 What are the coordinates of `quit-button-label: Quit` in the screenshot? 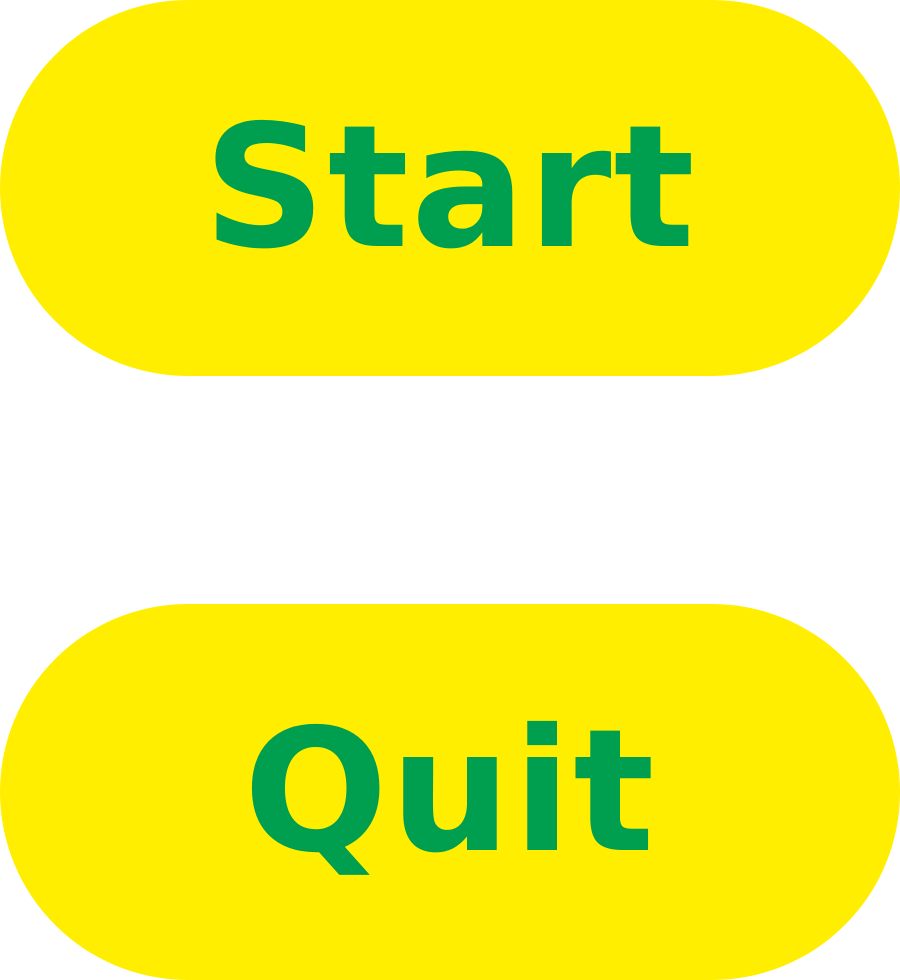 It's located at (450, 792).